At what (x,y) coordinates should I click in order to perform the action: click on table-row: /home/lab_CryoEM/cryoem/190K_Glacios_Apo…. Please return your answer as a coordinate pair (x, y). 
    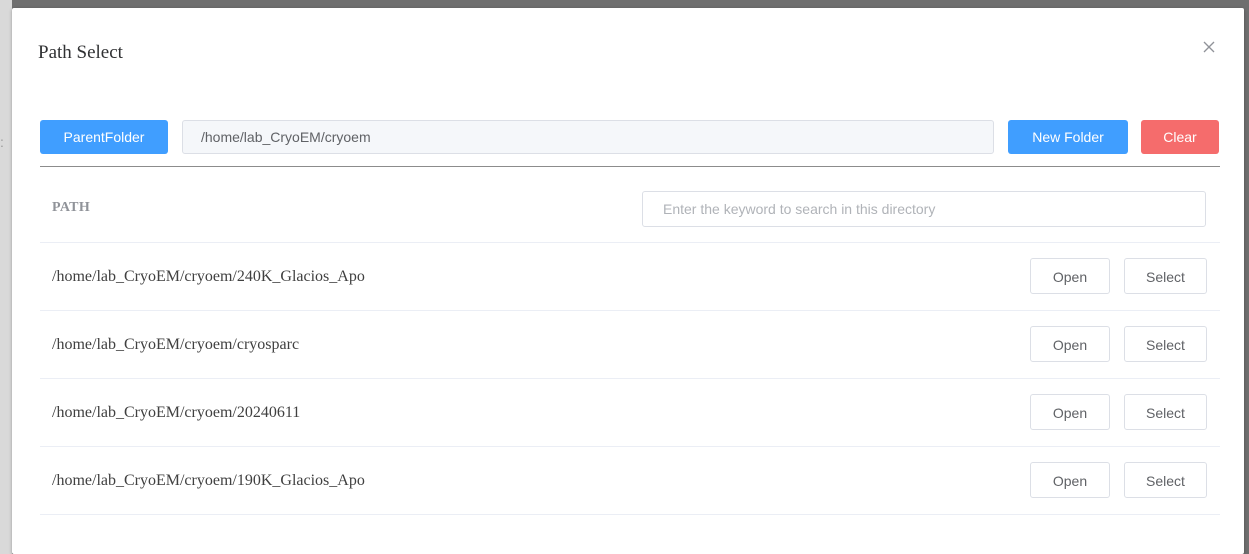
    Looking at the image, I should click on (630, 481).